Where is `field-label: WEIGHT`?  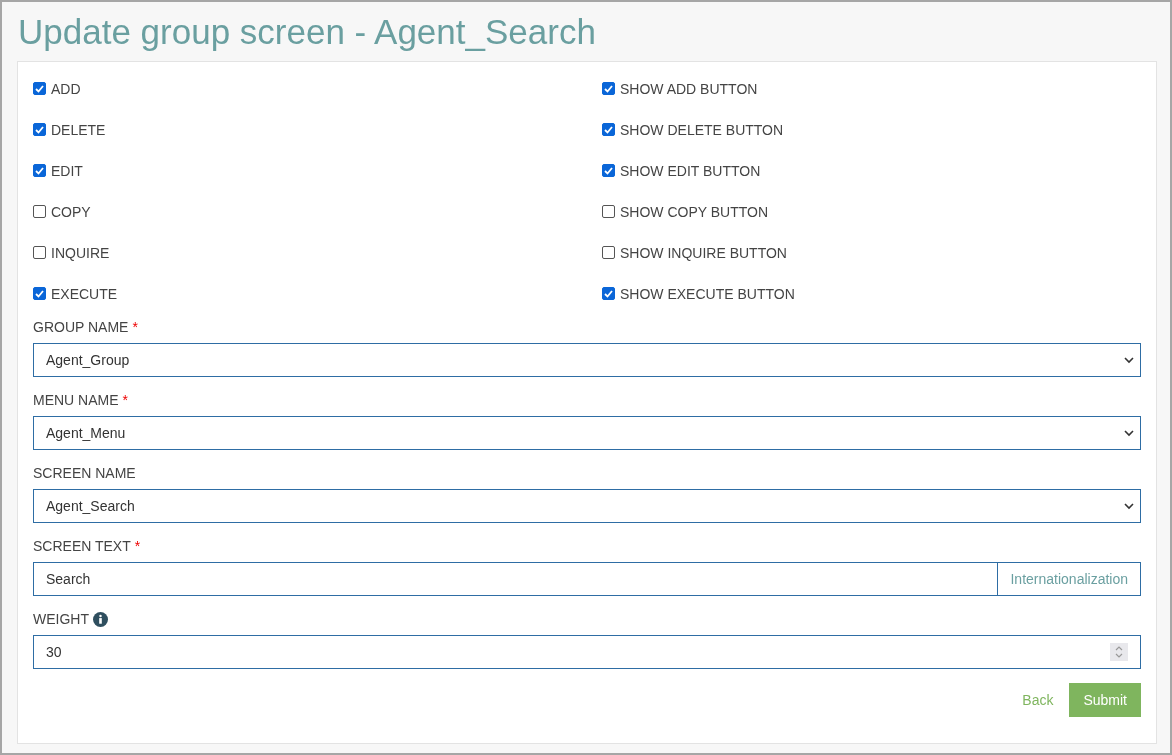
field-label: WEIGHT is located at coordinates (61, 619).